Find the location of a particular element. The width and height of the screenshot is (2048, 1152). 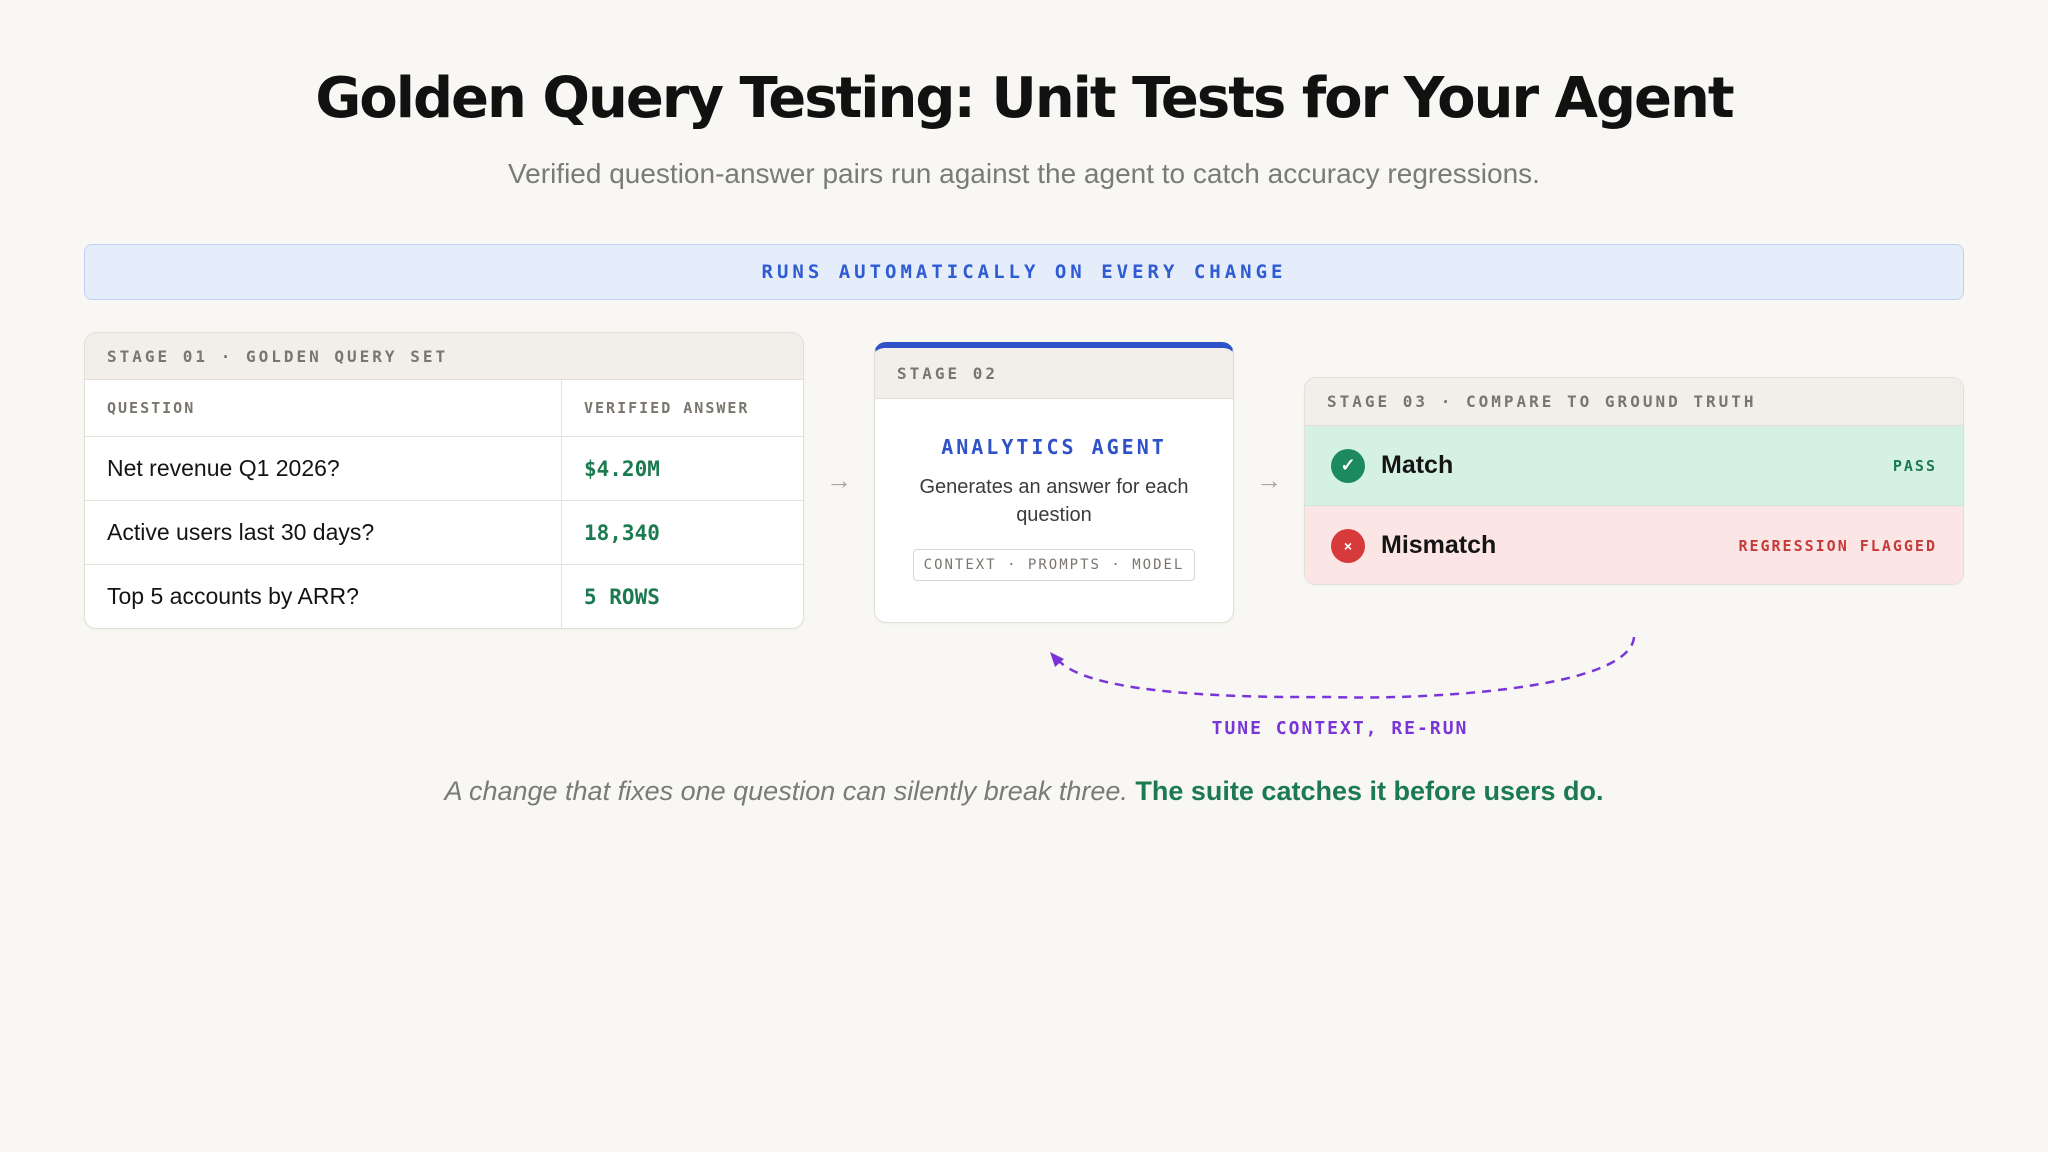

answer-cell: 18,340 is located at coordinates (622, 532).